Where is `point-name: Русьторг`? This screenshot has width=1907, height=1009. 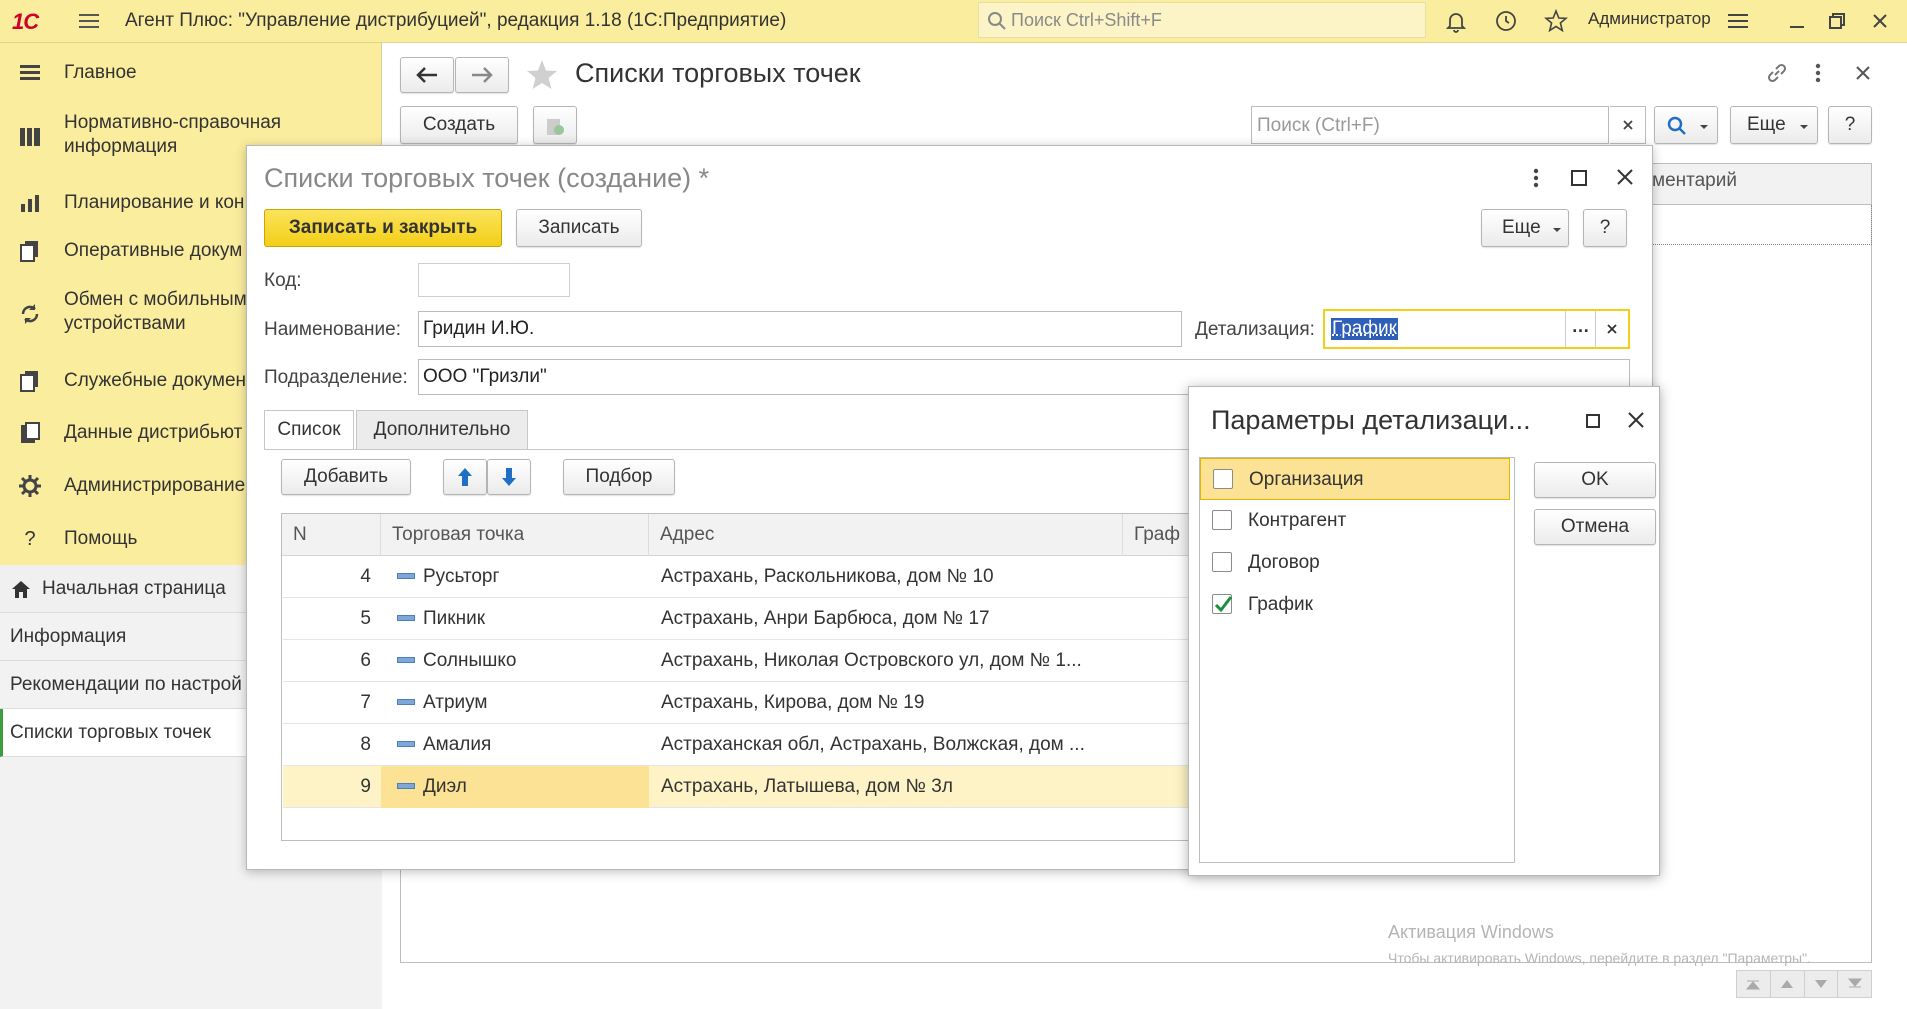
point-name: Русьторг is located at coordinates (461, 576).